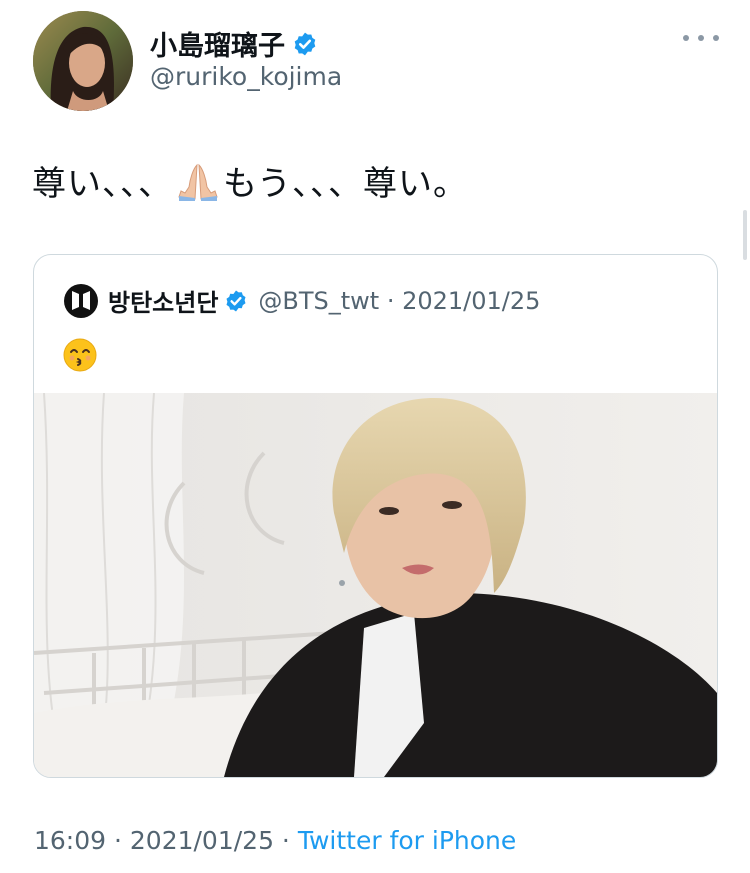 The width and height of the screenshot is (750, 873). Describe the element at coordinates (80, 355) in the screenshot. I see `kissing-face-emoji-icon` at that location.